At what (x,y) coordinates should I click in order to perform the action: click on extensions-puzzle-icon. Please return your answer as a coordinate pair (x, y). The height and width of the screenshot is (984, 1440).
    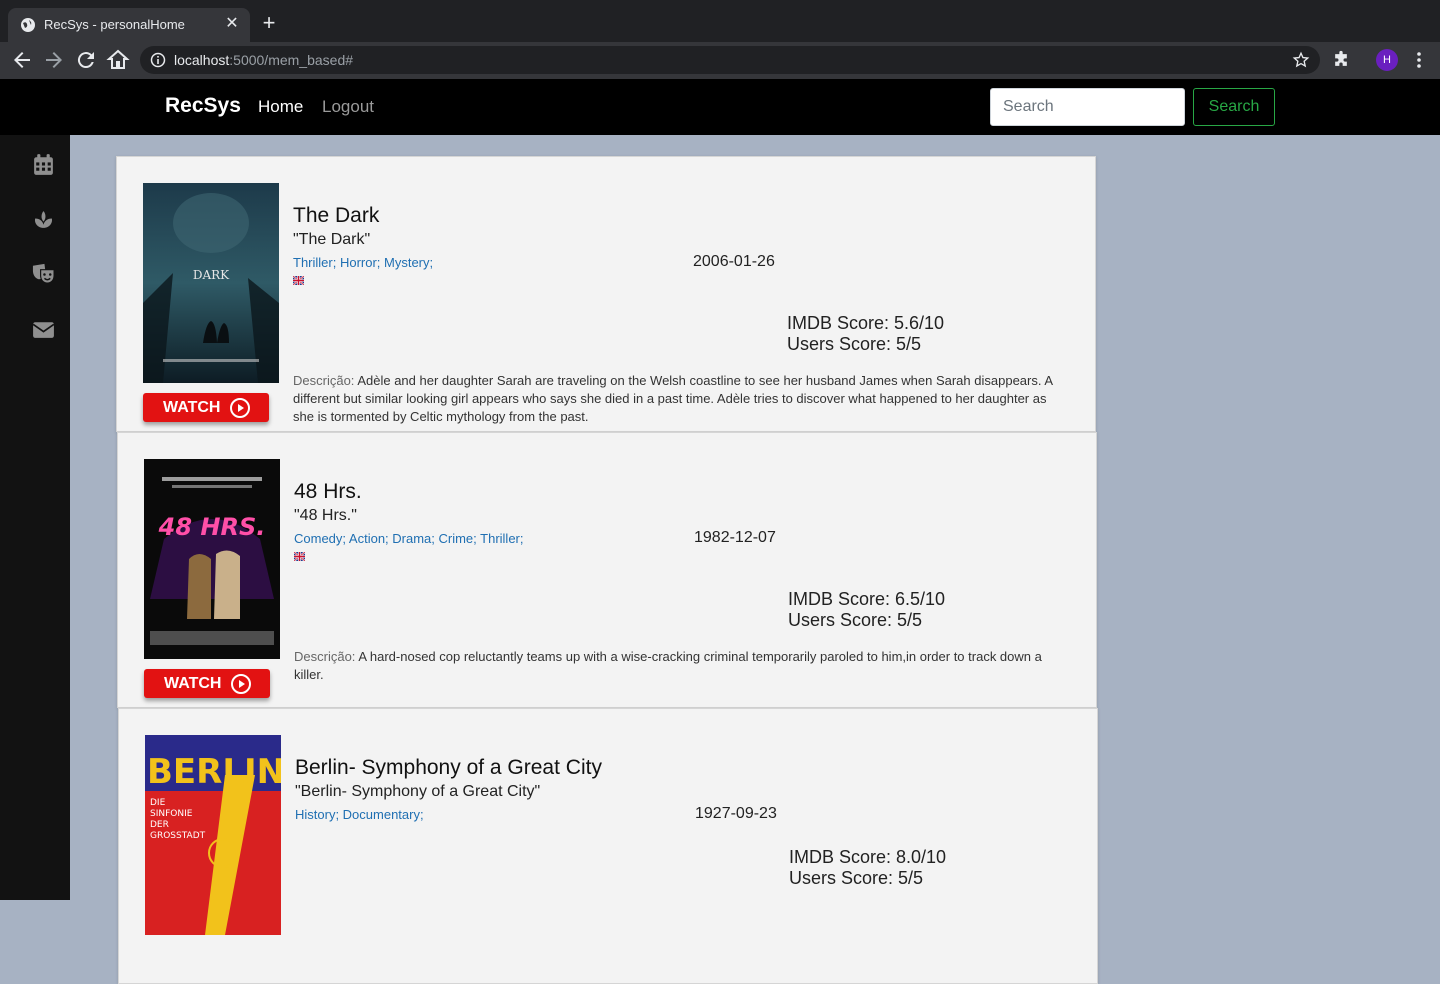
    Looking at the image, I should click on (1341, 60).